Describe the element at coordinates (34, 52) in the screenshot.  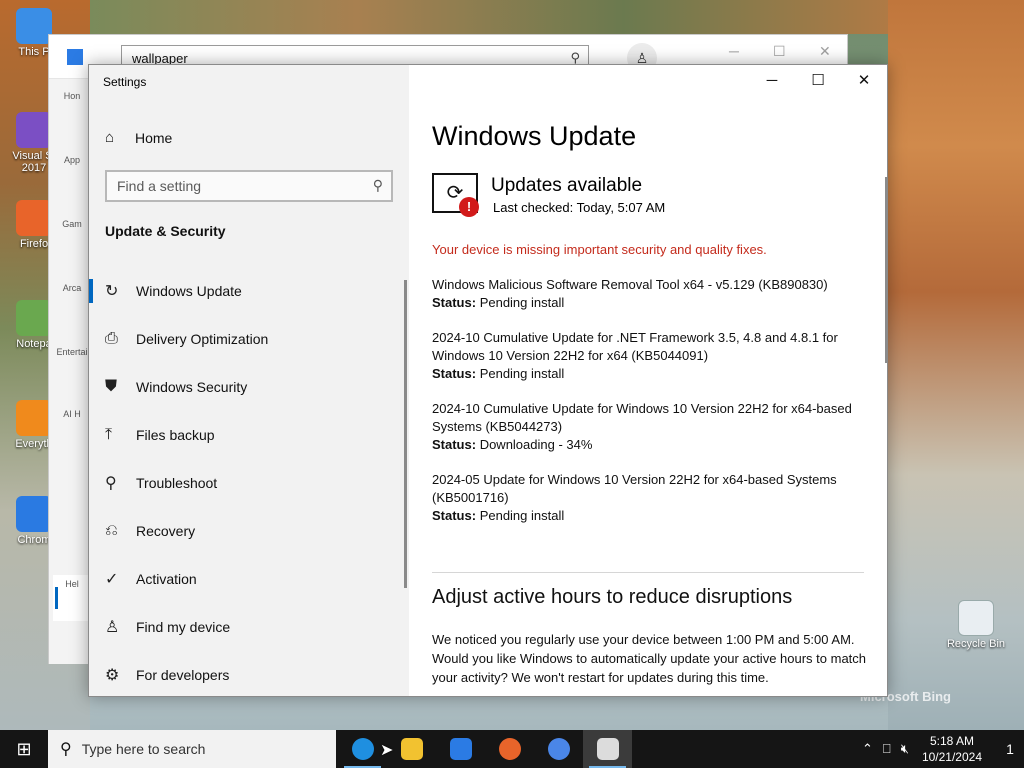
I see `desktop-icon-label: This P` at that location.